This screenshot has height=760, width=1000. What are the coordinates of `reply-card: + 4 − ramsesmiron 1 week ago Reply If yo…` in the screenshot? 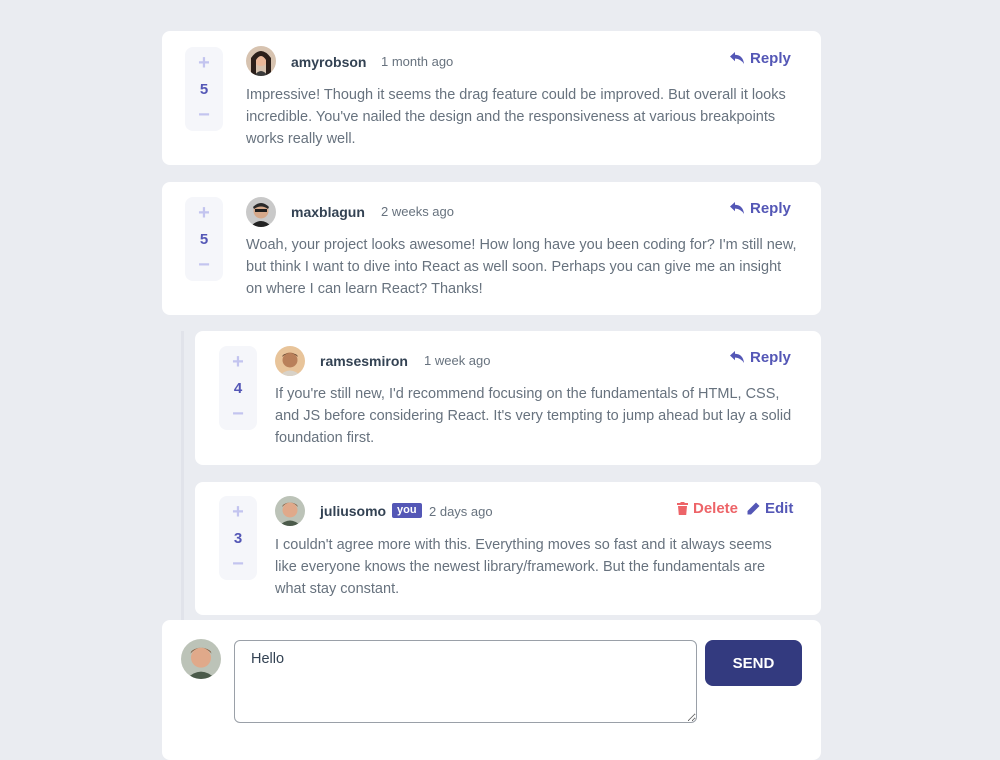 It's located at (508, 398).